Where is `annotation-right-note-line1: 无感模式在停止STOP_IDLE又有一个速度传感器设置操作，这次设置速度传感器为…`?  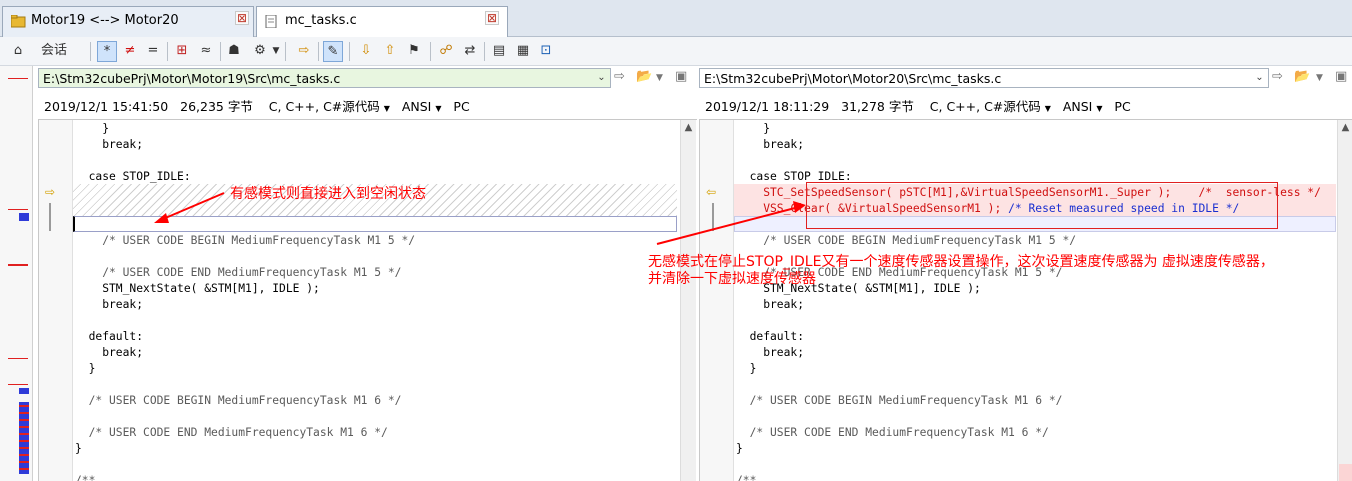 annotation-right-note-line1: 无感模式在停止STOP_IDLE又有一个速度传感器设置操作，这次设置速度传感器为… is located at coordinates (961, 262).